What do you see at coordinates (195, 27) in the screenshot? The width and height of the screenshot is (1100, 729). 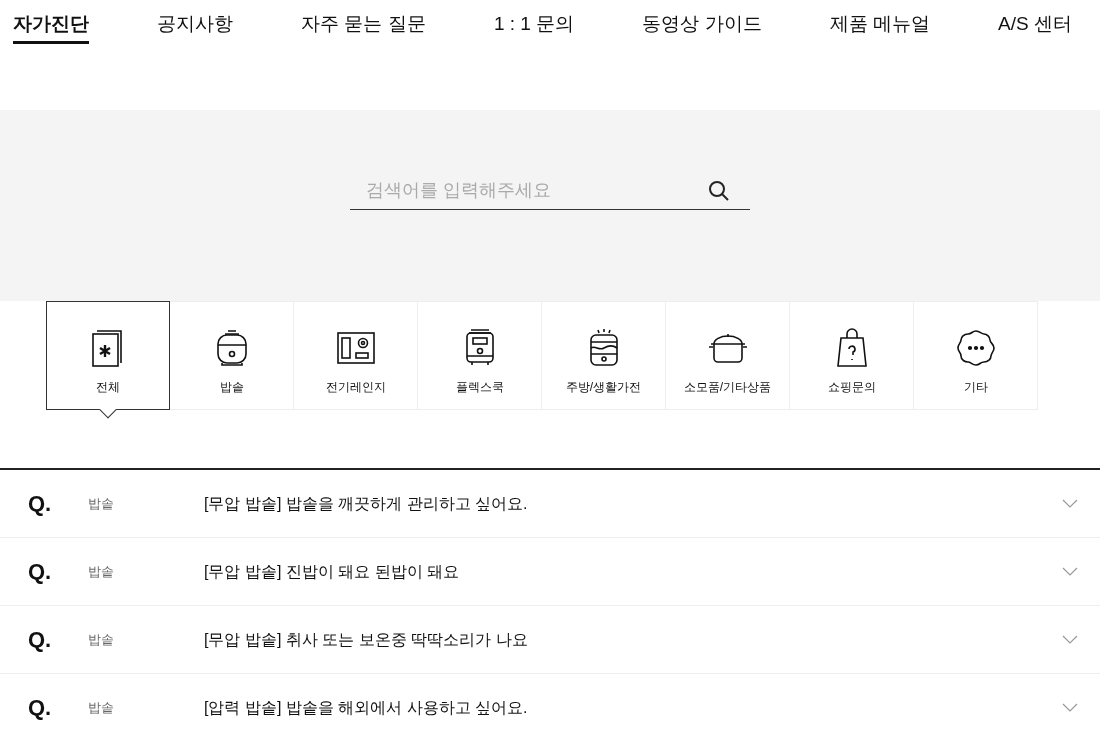 I see `nav-tab: 공지사항` at bounding box center [195, 27].